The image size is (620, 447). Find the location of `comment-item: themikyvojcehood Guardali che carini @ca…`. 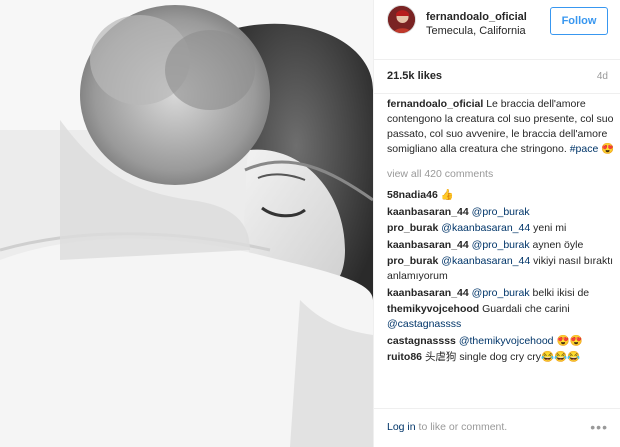

comment-item: themikyvojcehood Guardali che carini @ca… is located at coordinates (501, 317).